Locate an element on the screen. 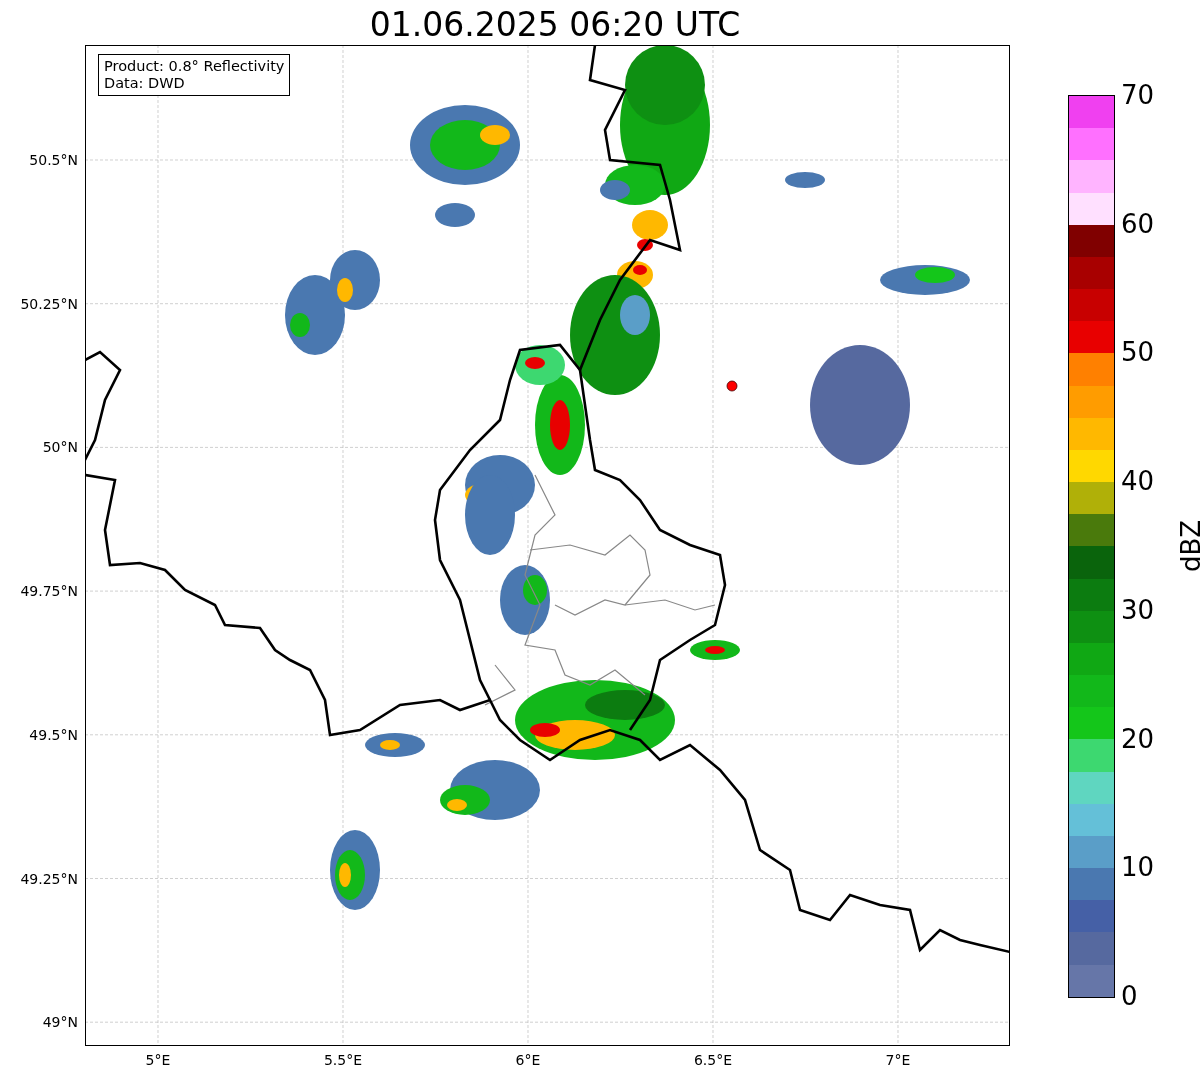  colorbar-tick-label: 70 is located at coordinates (1138, 95).